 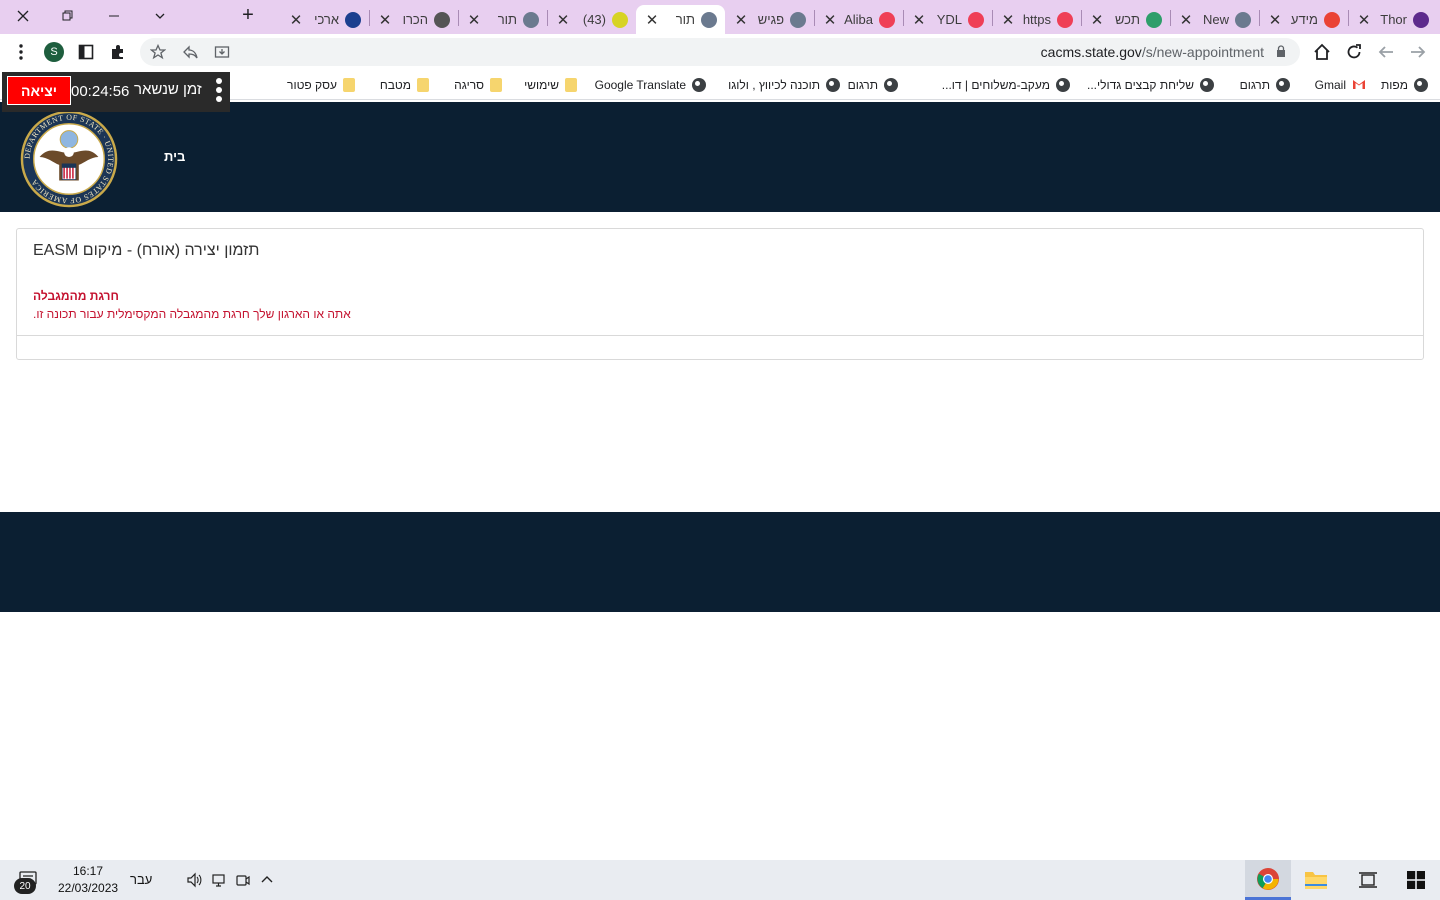 What do you see at coordinates (1404, 85) in the screenshot?
I see `bookmark-item: מפות` at bounding box center [1404, 85].